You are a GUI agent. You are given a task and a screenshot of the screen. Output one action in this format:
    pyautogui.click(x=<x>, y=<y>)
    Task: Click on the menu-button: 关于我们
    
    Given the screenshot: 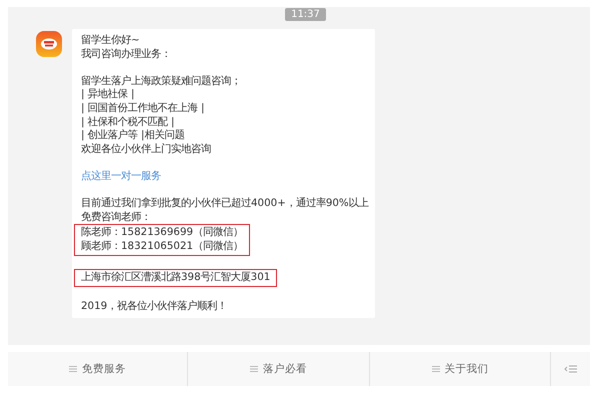 What is the action you would take?
    pyautogui.click(x=460, y=369)
    